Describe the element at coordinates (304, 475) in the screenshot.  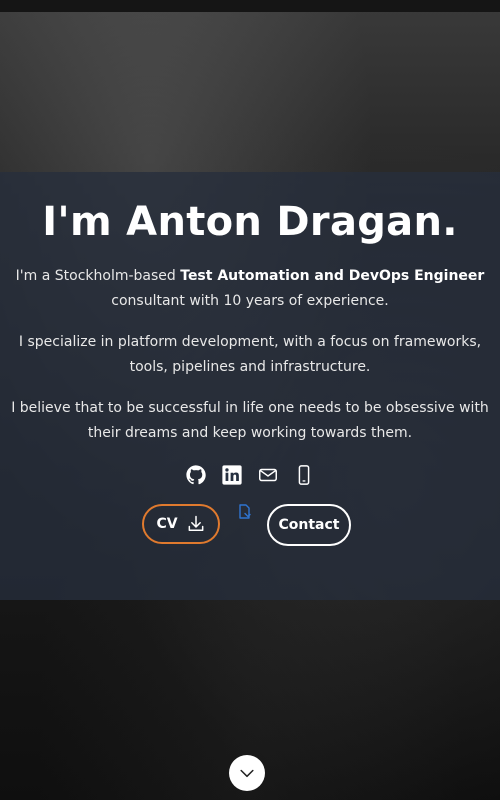
I see `phone-icon` at that location.